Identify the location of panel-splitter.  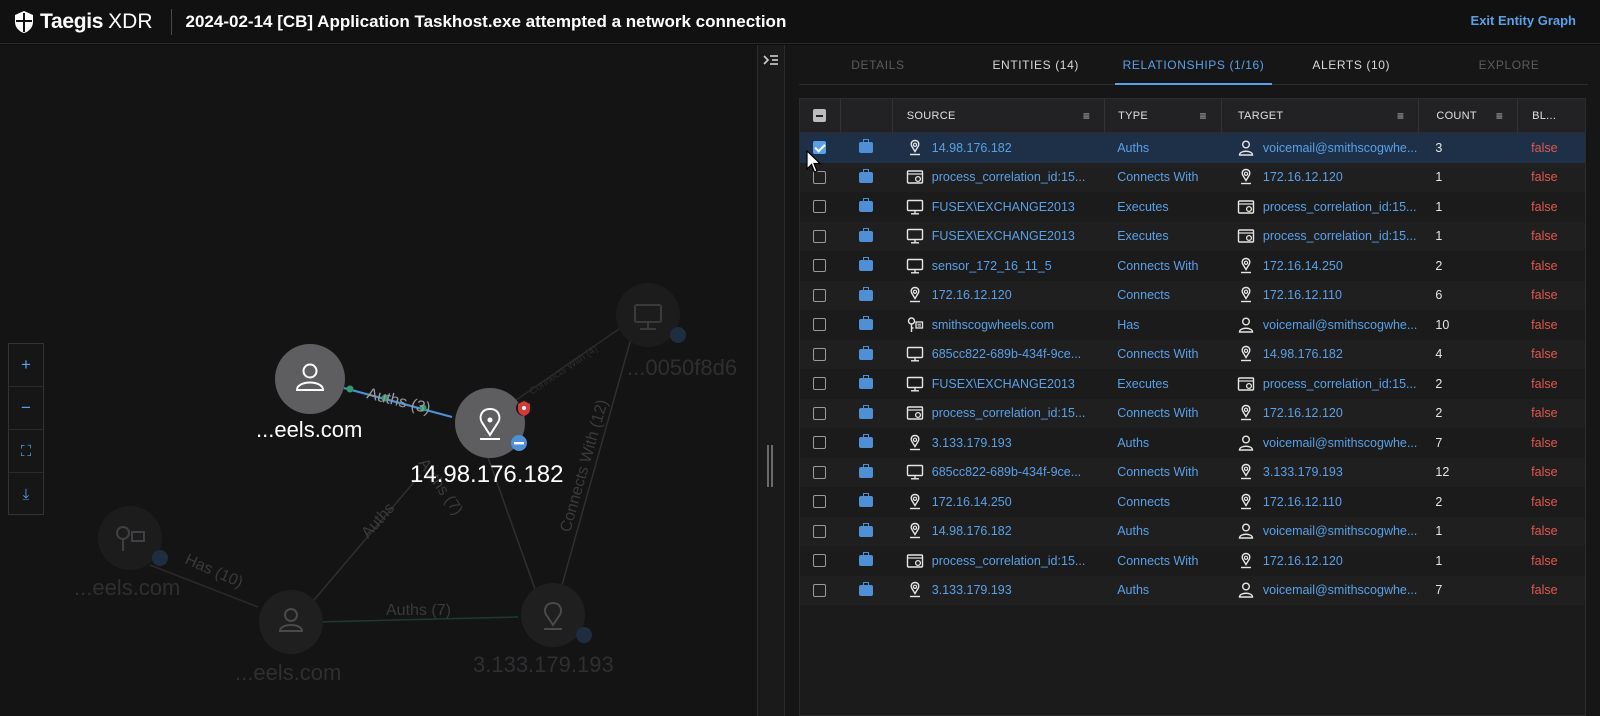
(771, 380).